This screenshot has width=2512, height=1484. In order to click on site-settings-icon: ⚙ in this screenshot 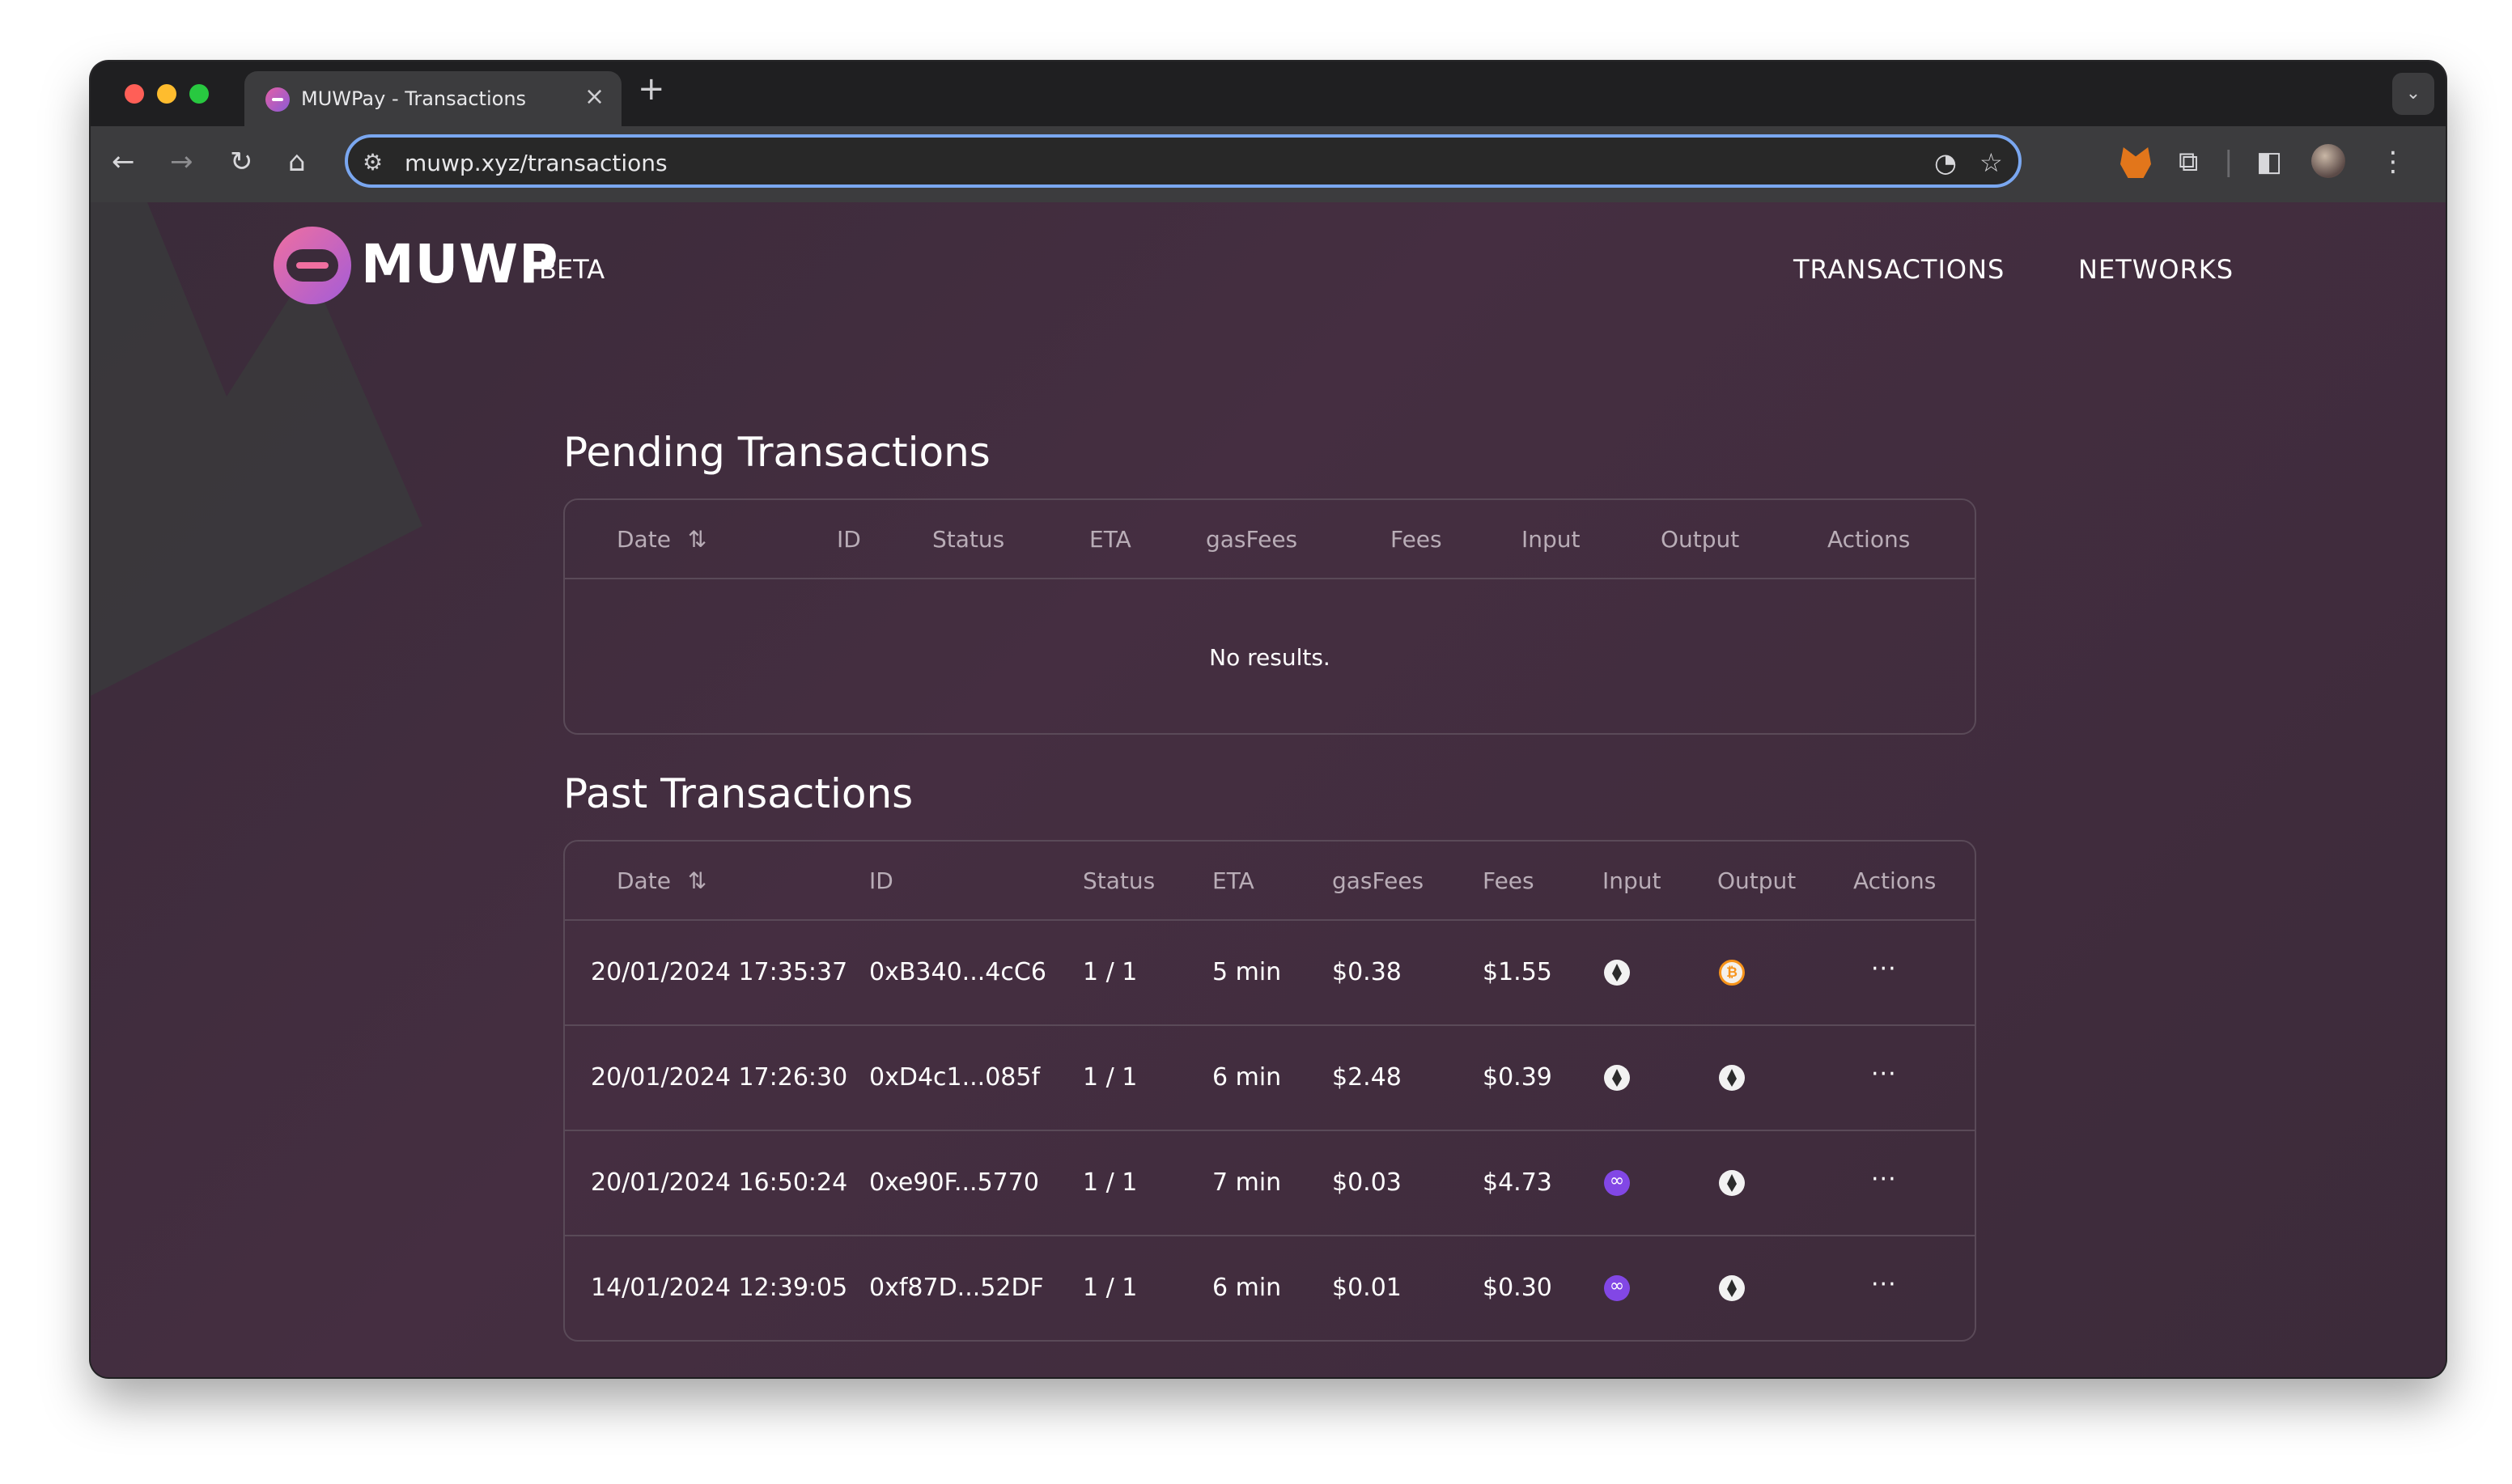, I will do `click(373, 162)`.